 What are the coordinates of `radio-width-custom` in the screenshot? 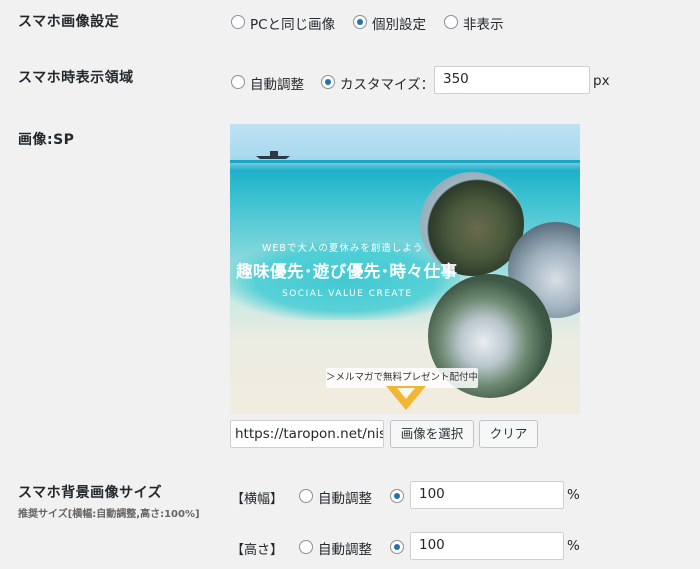 It's located at (397, 496).